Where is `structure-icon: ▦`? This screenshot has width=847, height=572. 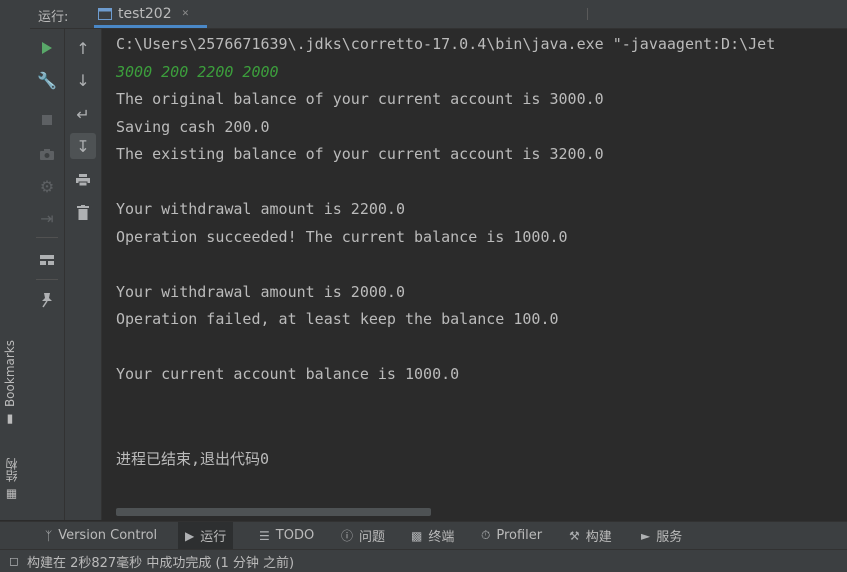
structure-icon: ▦ is located at coordinates (11, 495).